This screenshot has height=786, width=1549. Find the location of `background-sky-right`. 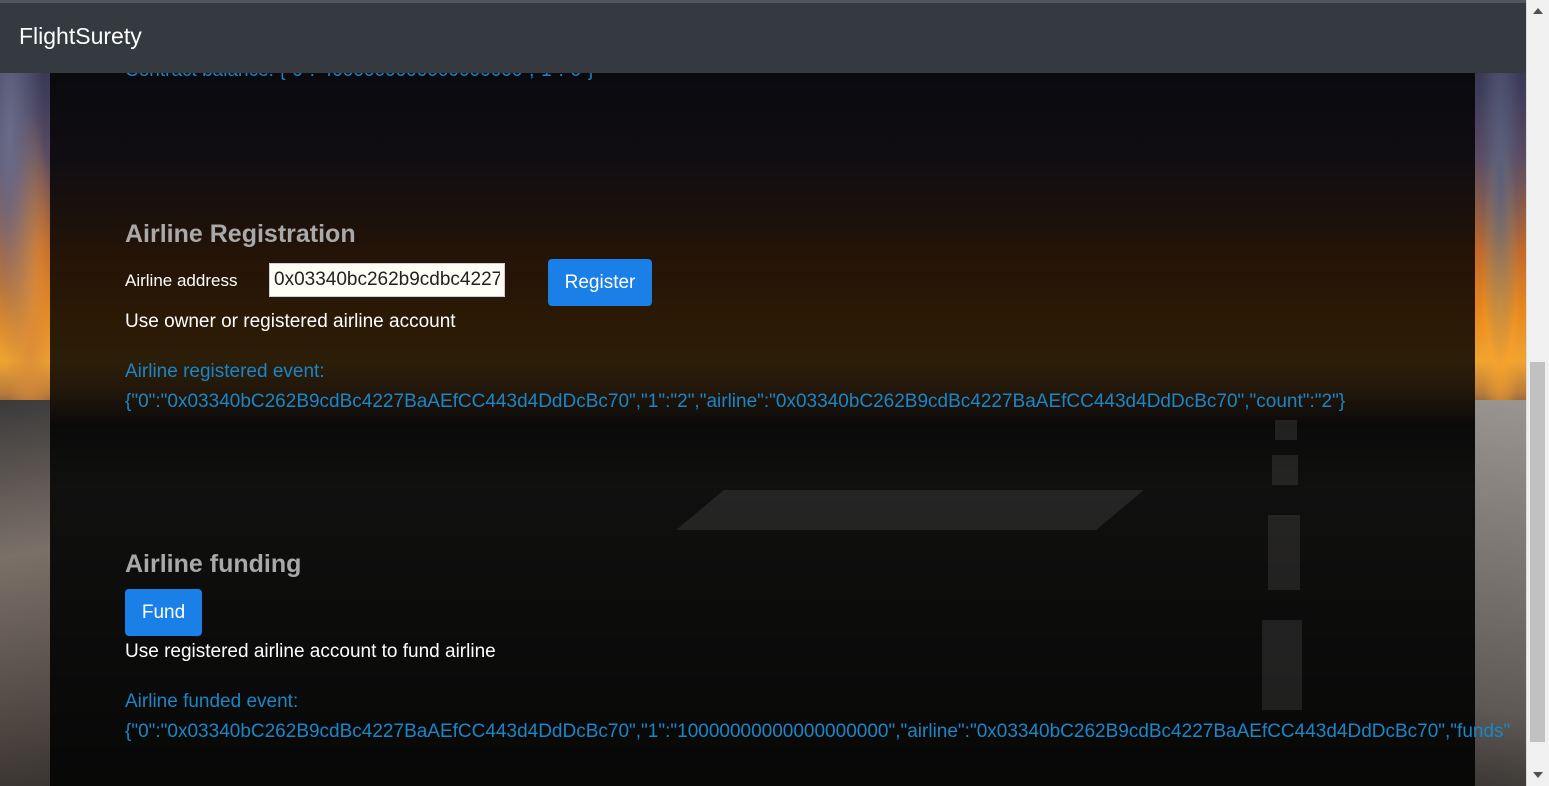

background-sky-right is located at coordinates (1500, 238).